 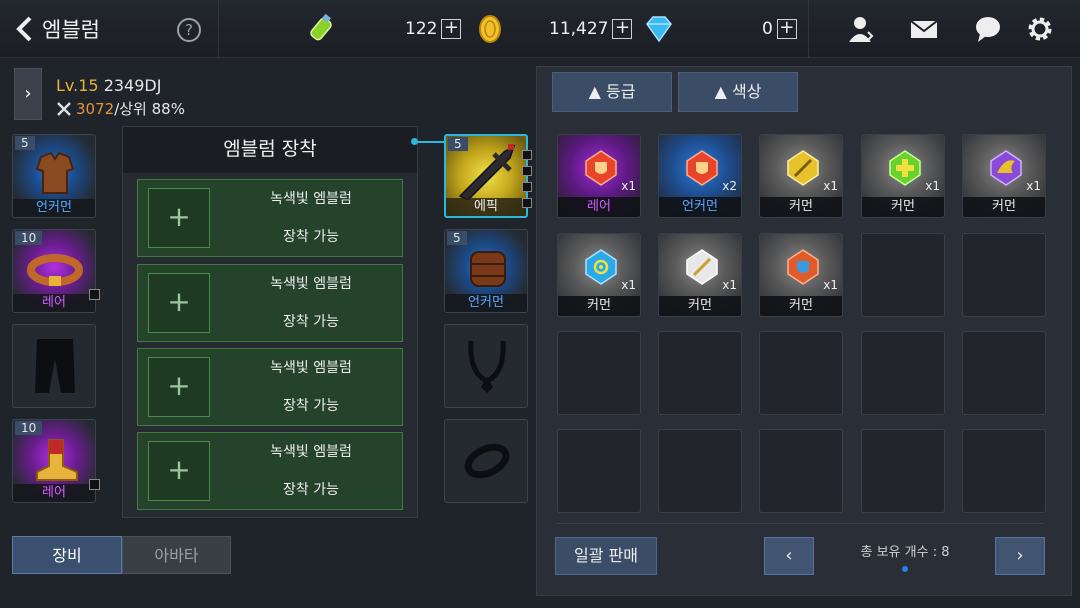 I want to click on equip-slot-belt: 10 레어, so click(x=54, y=271).